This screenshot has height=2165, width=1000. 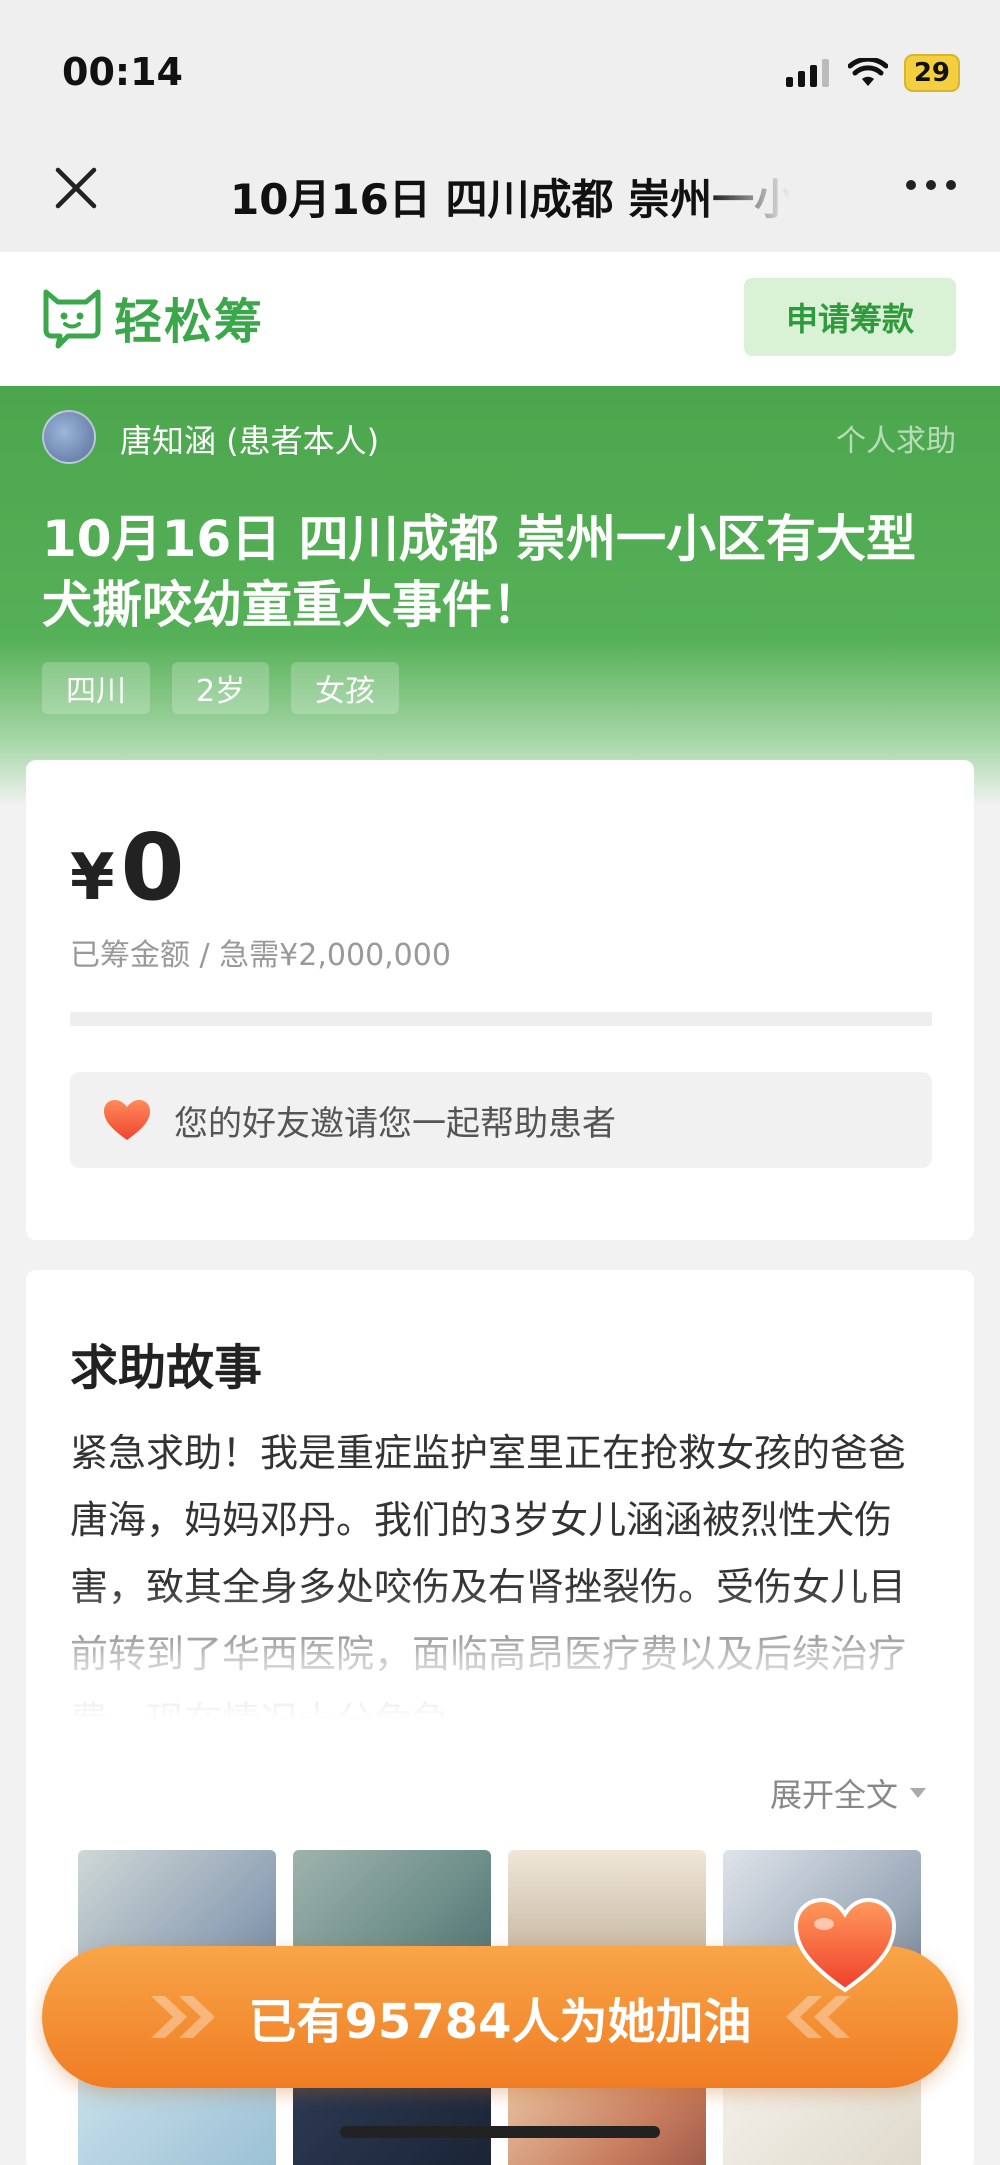 What do you see at coordinates (72, 319) in the screenshot?
I see `cat-logo-icon` at bounding box center [72, 319].